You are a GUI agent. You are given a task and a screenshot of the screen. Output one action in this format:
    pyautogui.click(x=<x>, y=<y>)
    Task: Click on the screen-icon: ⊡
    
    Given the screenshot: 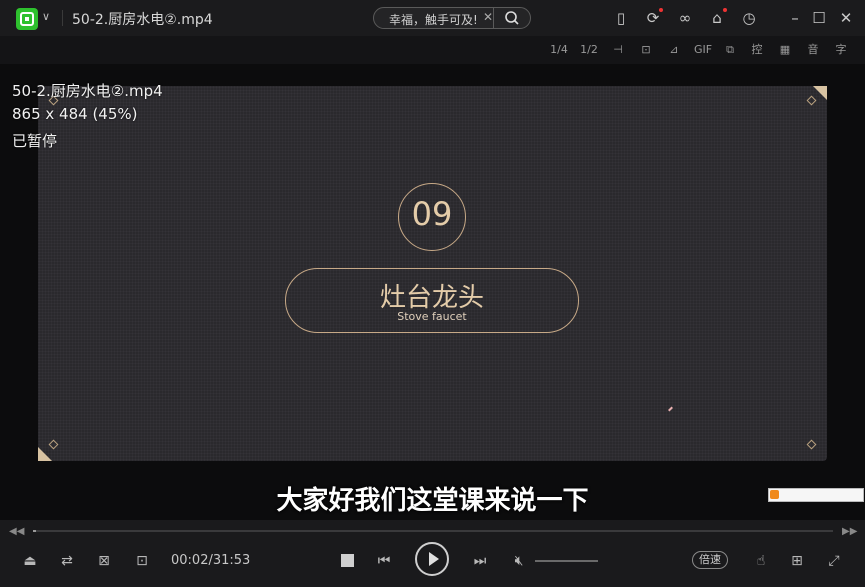 What is the action you would take?
    pyautogui.click(x=142, y=561)
    